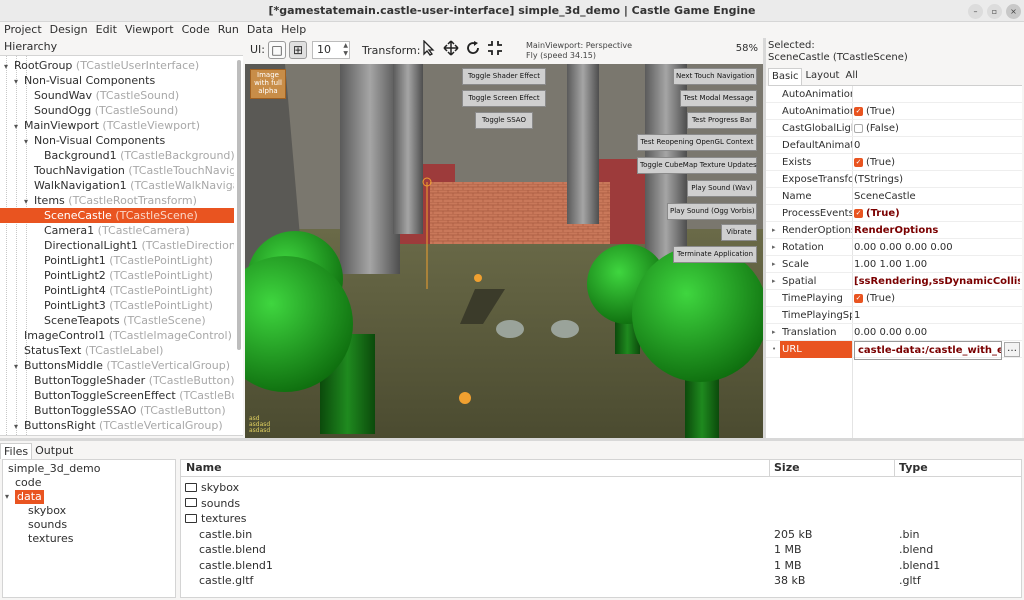 Image resolution: width=1024 pixels, height=600 pixels. I want to click on file-row: skybox, so click(601, 487).